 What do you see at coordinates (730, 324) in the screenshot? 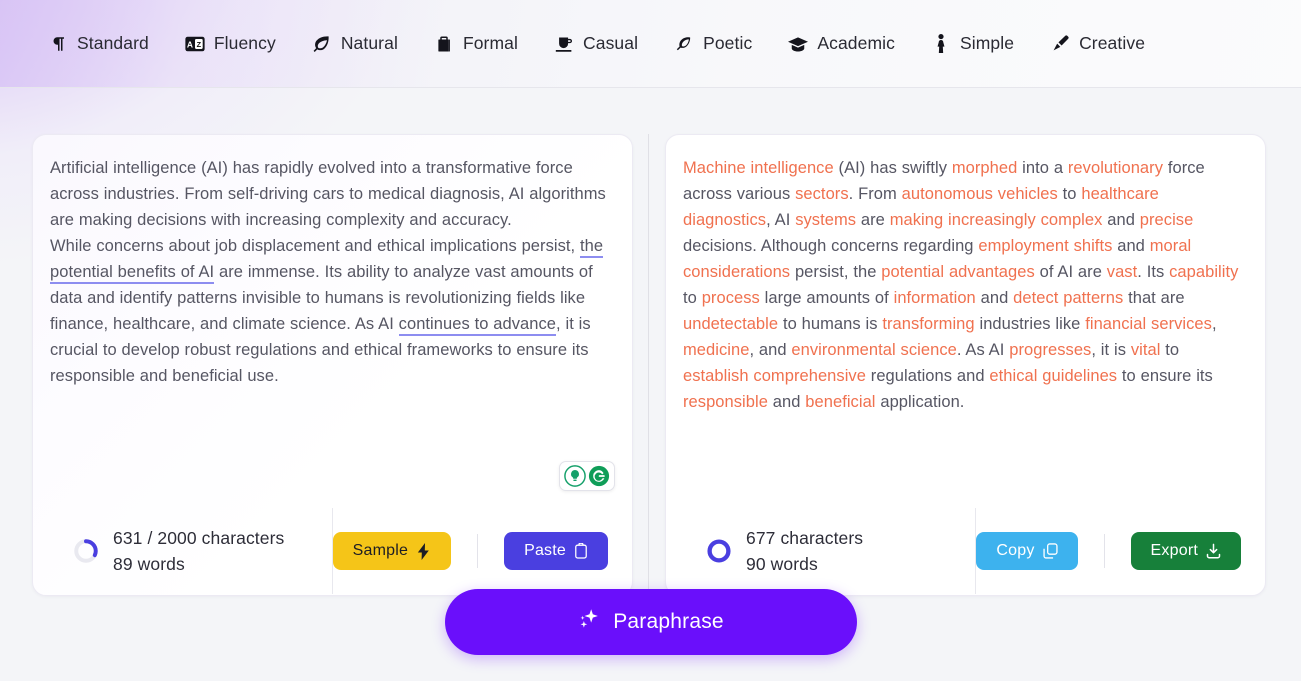
I see `output-changed-word: undetectable` at bounding box center [730, 324].